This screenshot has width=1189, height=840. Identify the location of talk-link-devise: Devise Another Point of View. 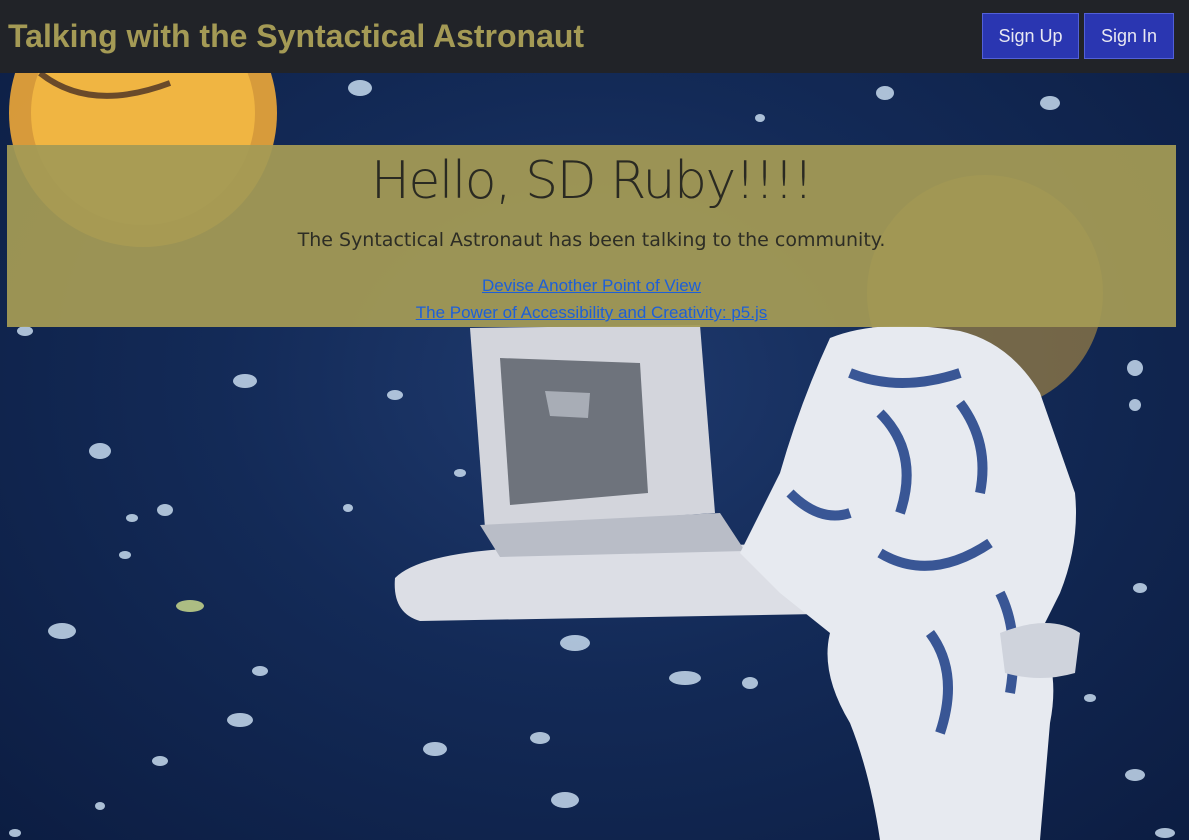
(591, 286).